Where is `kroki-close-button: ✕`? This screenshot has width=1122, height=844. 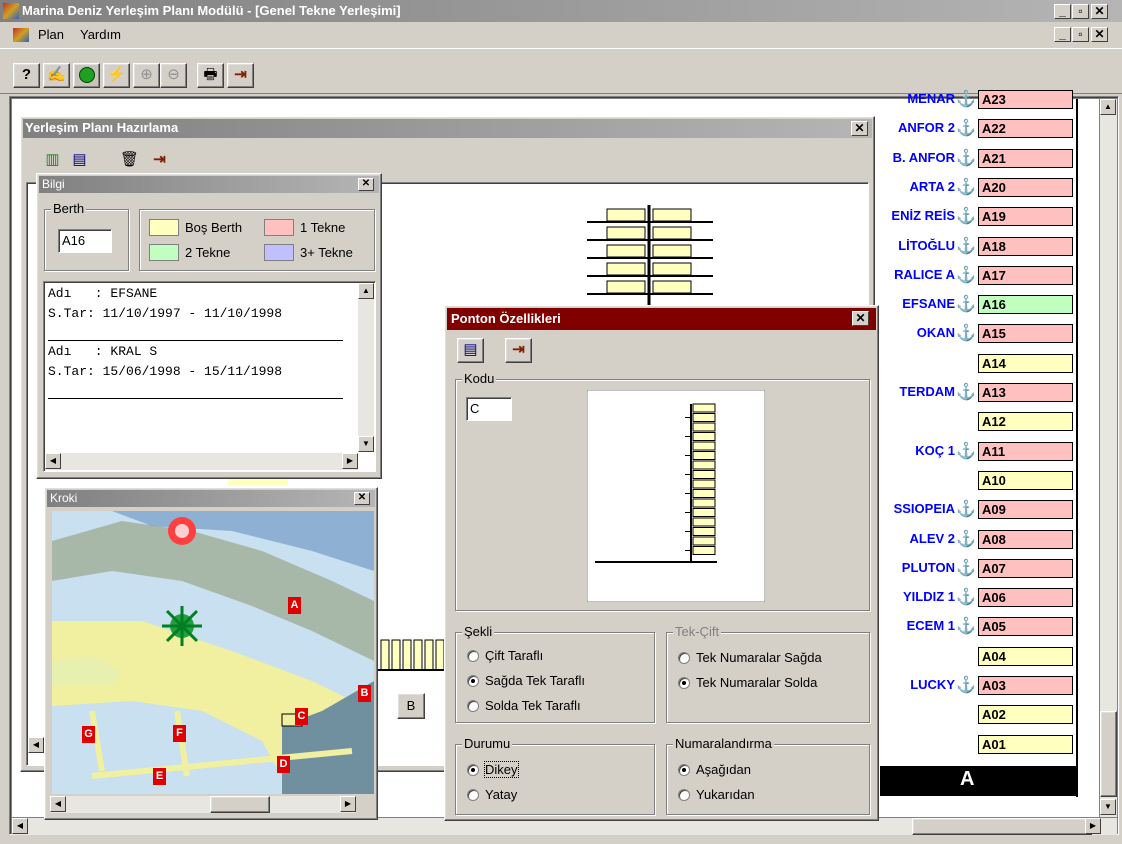
kroki-close-button: ✕ is located at coordinates (362, 498).